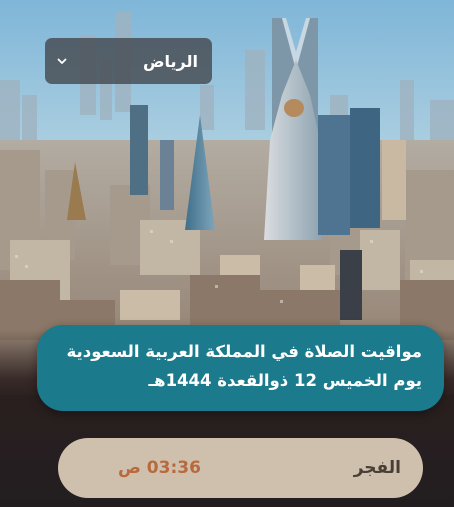  I want to click on chevron-down-icon, so click(62, 61).